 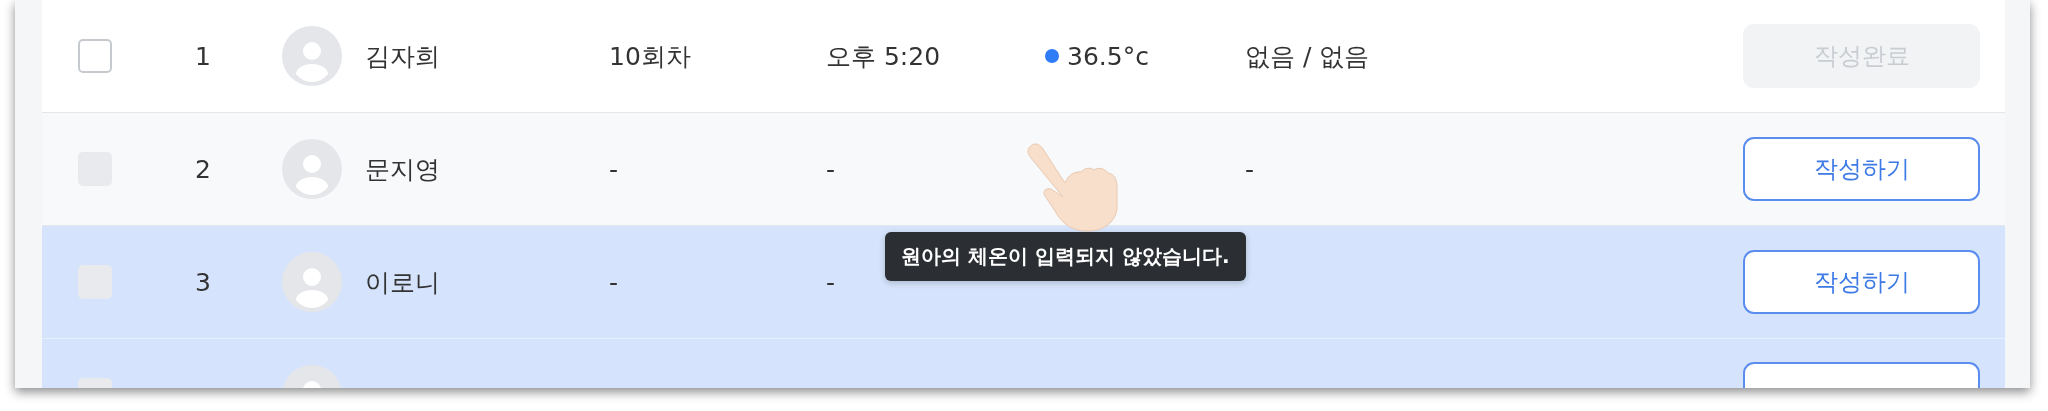 I want to click on row-number: 2, so click(x=203, y=169).